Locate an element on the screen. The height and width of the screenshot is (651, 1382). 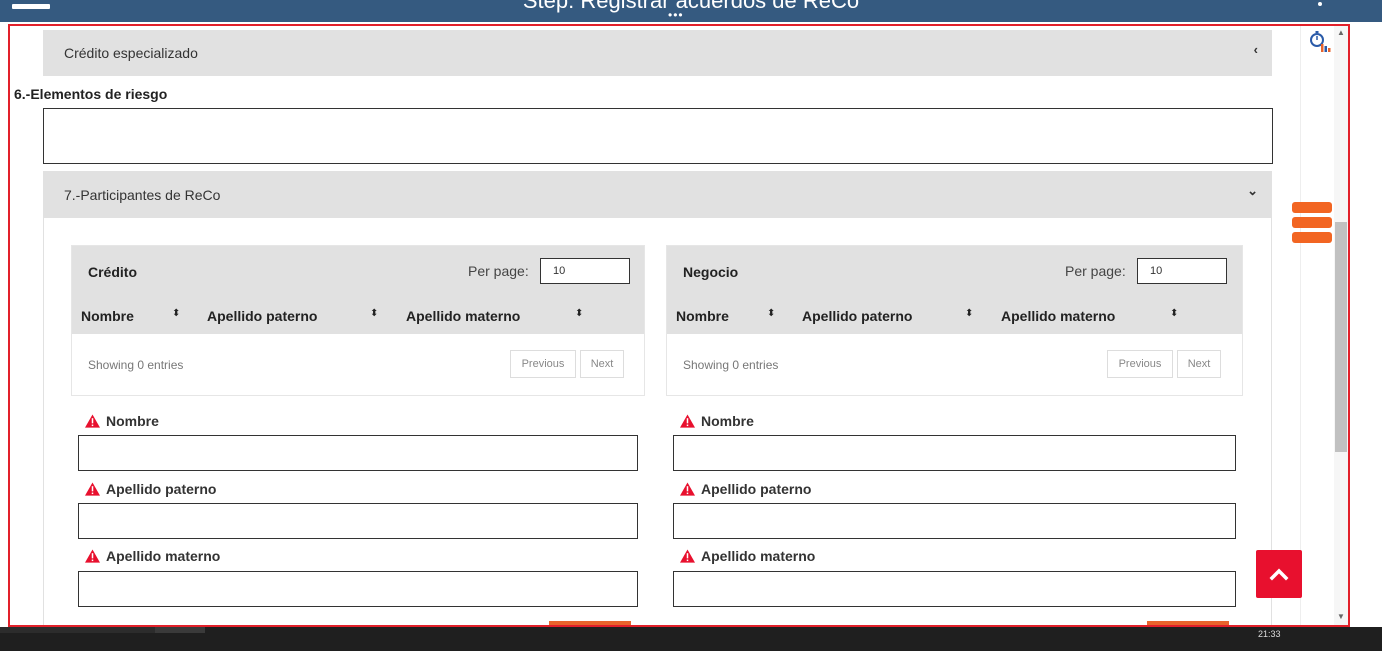
taskbar-clock: 21:33 is located at coordinates (1269, 634).